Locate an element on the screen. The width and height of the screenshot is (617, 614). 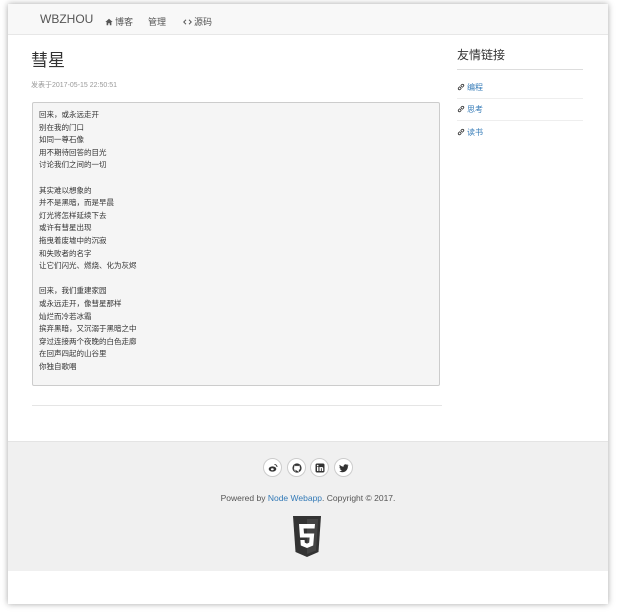
poem-line: 穿过连接两个夜晚的白色走廊 is located at coordinates (88, 341).